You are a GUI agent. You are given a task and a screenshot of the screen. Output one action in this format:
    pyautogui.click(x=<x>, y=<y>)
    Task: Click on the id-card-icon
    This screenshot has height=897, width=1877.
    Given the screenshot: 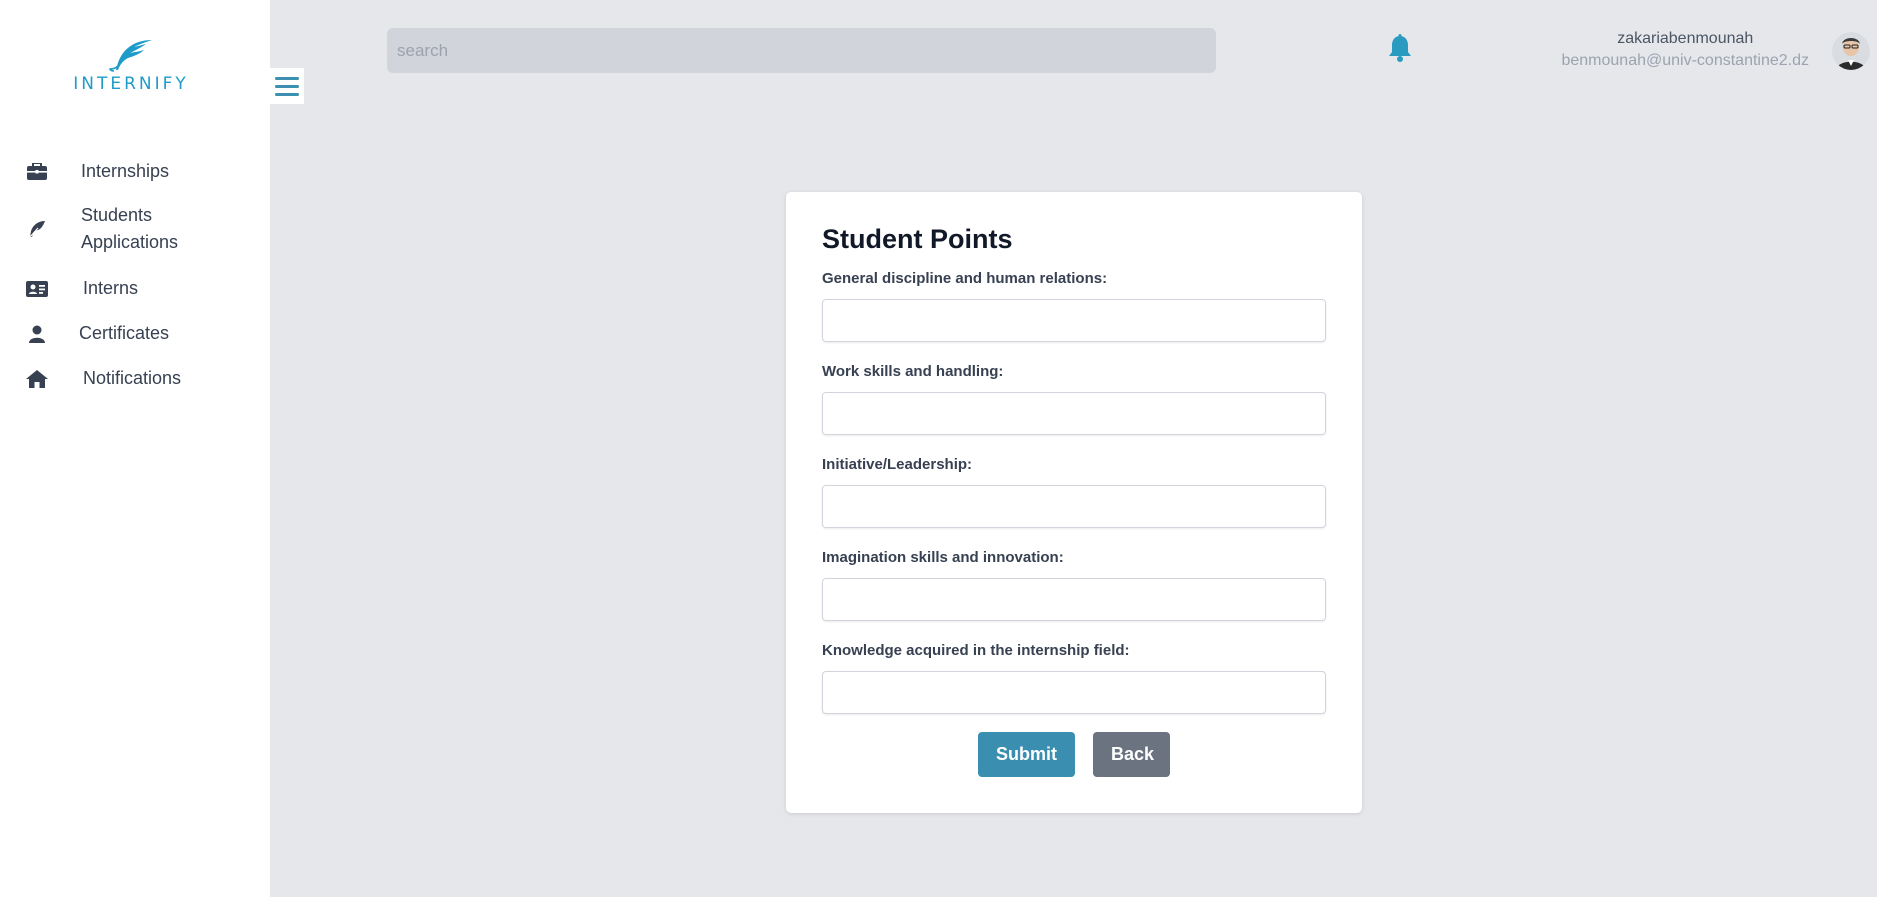 What is the action you would take?
    pyautogui.click(x=37, y=289)
    